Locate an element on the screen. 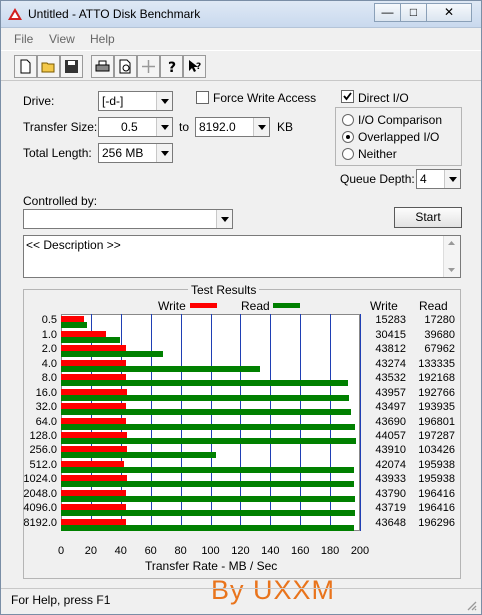 The width and height of the screenshot is (482, 615). transfer-size-label: Transfer Size: is located at coordinates (60, 127).